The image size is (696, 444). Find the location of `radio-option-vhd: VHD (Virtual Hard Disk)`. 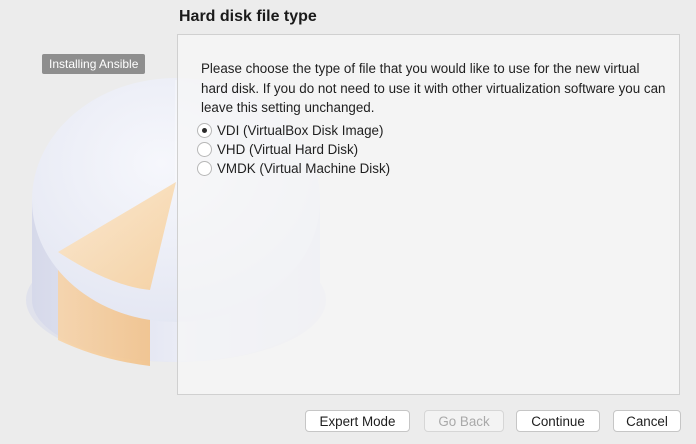

radio-option-vhd: VHD (Virtual Hard Disk) is located at coordinates (293, 149).